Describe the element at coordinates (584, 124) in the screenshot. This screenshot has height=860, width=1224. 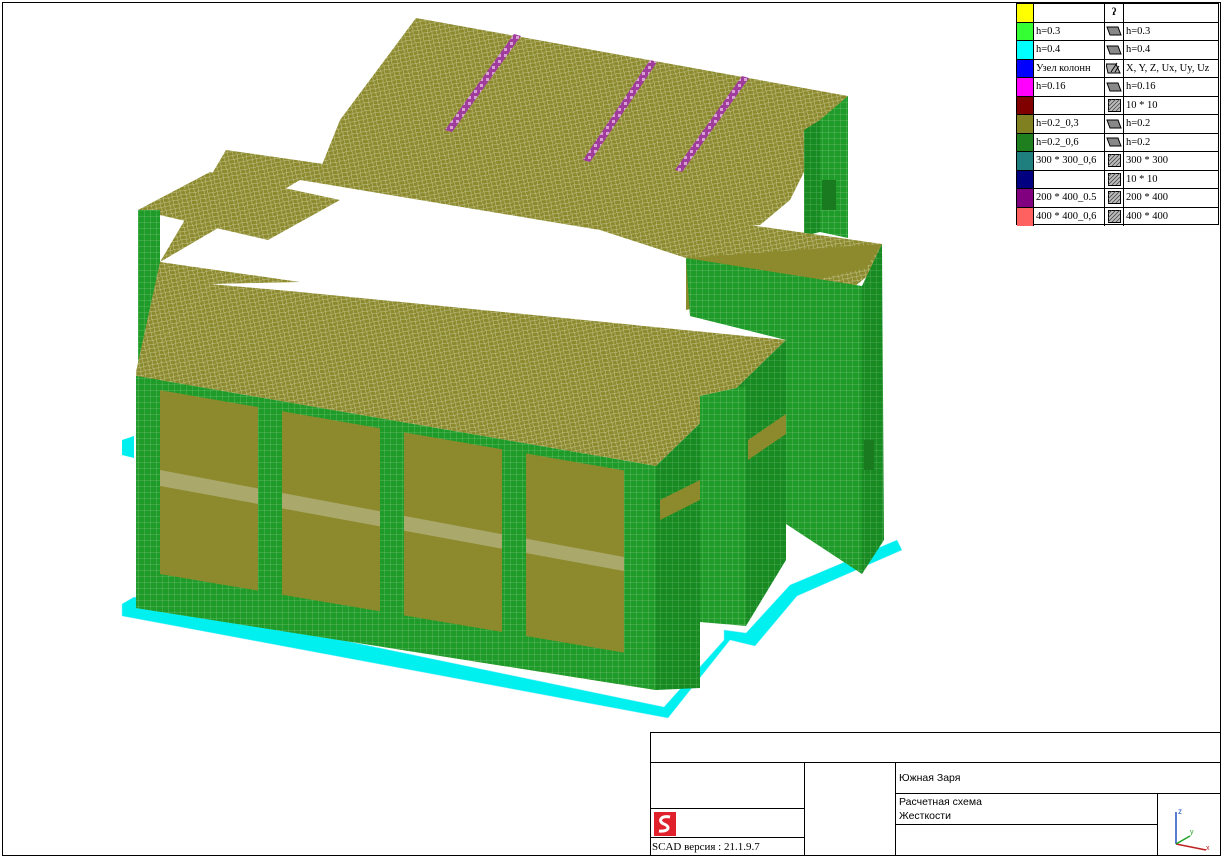
I see `upper-roof-slab` at that location.